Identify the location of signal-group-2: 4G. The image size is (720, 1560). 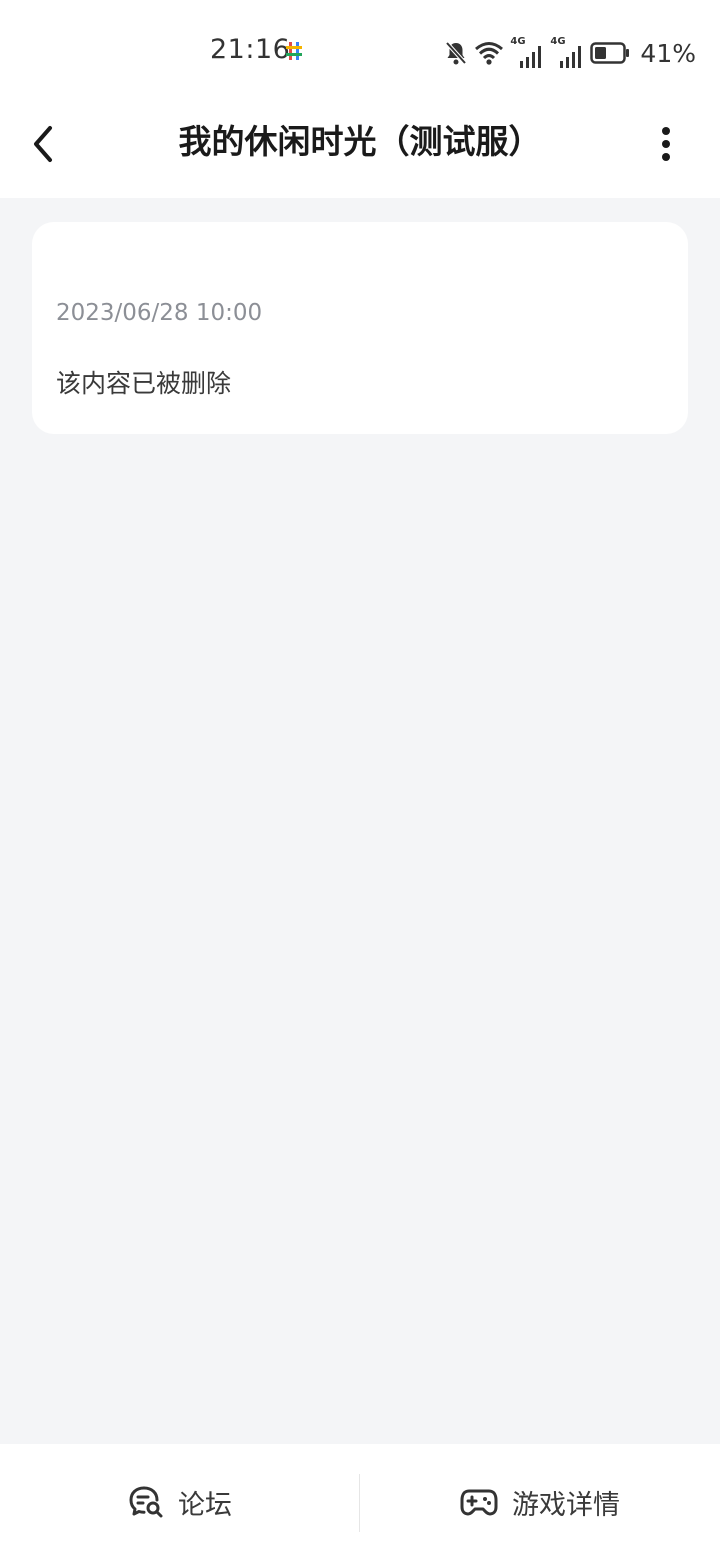
(567, 52).